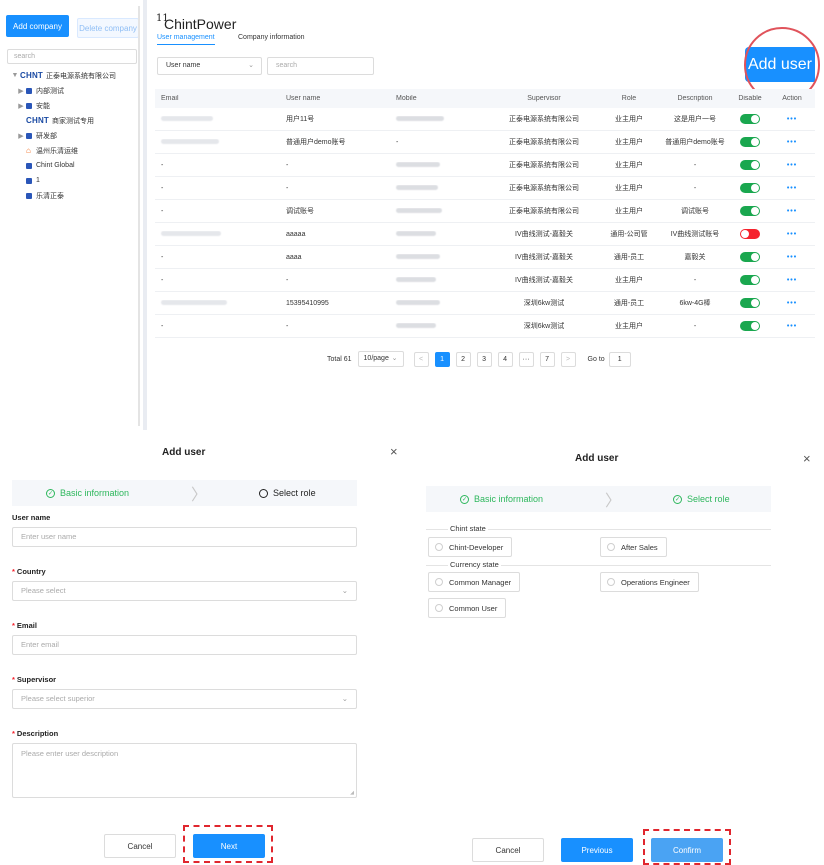 The image size is (824, 865). Describe the element at coordinates (32, 75) in the screenshot. I see `chnt-logo-icon: CHNT` at that location.